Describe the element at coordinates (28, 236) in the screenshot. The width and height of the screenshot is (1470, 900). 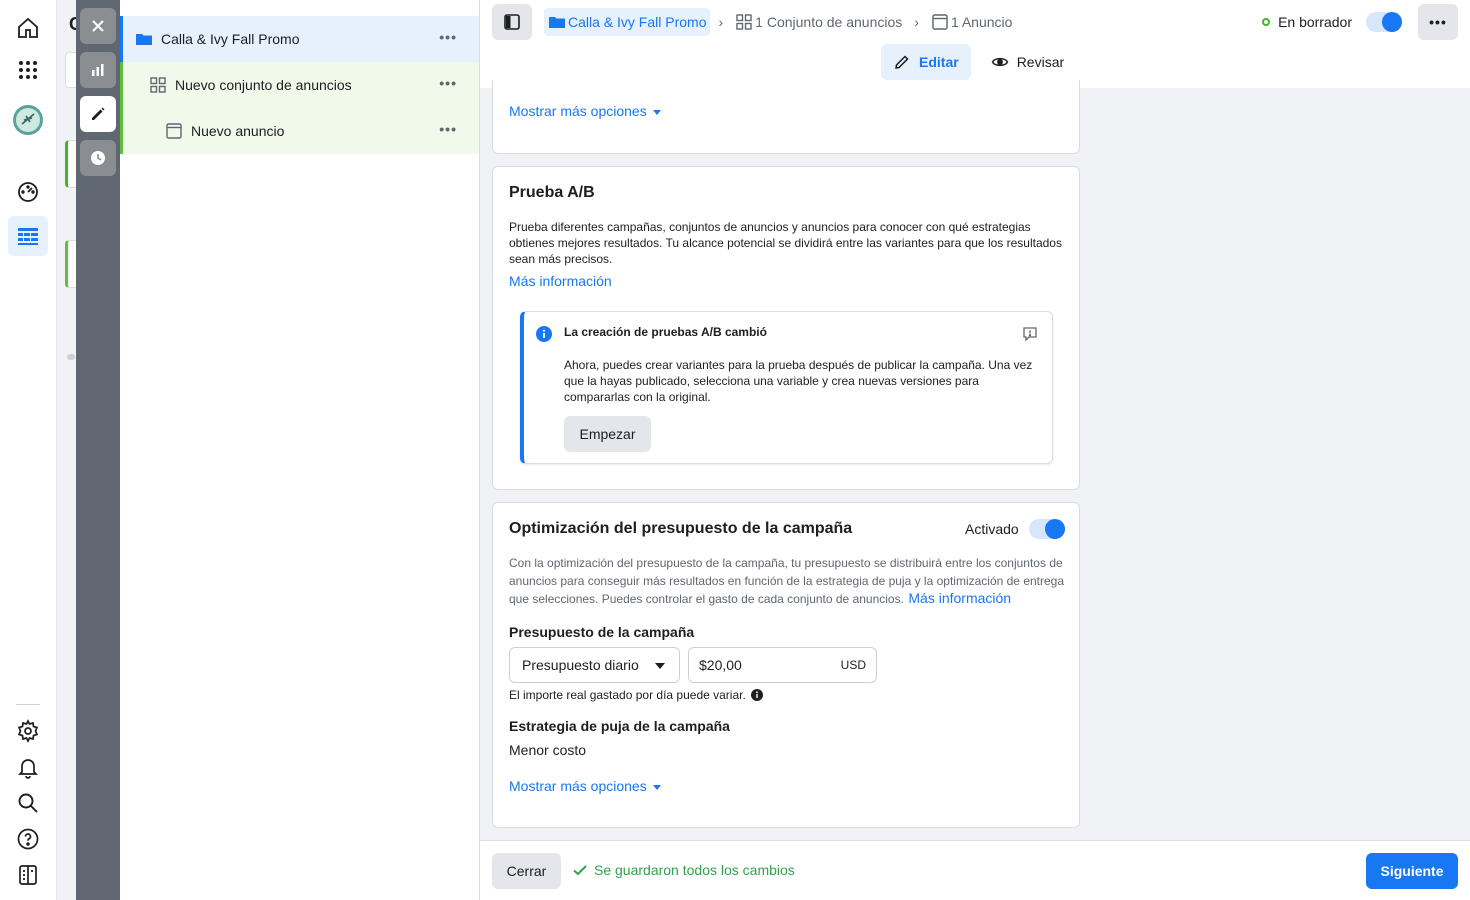
I see `ads-manager-table-icon` at that location.